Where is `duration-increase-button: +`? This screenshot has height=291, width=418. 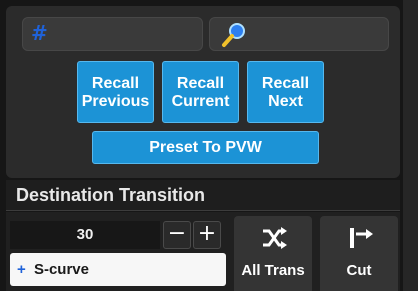 duration-increase-button: + is located at coordinates (207, 235).